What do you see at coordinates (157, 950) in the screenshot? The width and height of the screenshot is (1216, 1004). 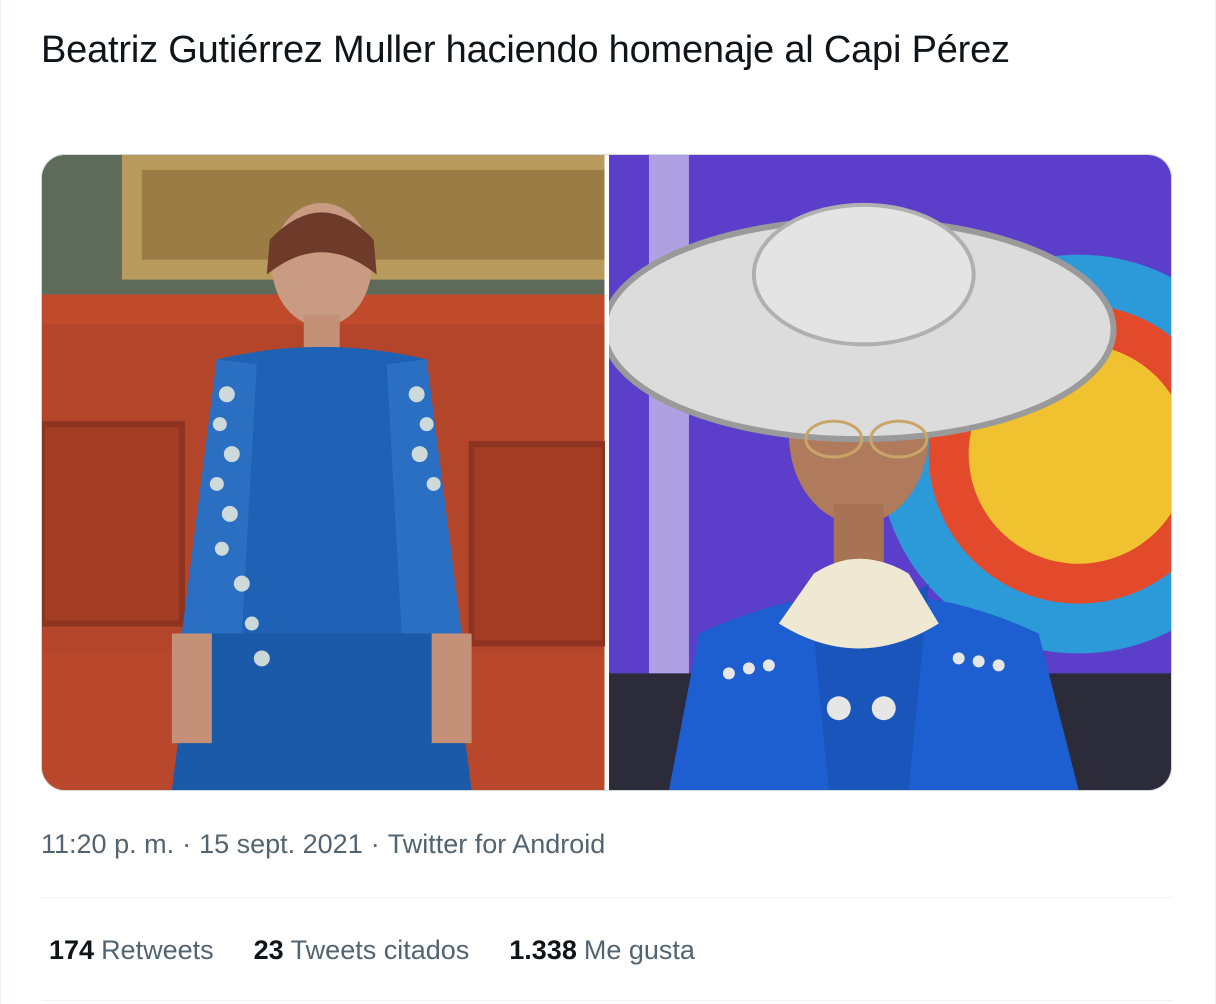 I see `retweets-label: Retweets` at bounding box center [157, 950].